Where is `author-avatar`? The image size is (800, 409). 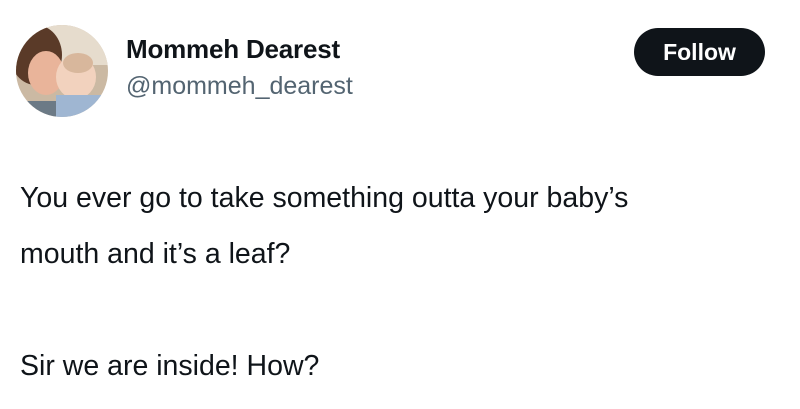 author-avatar is located at coordinates (62, 71).